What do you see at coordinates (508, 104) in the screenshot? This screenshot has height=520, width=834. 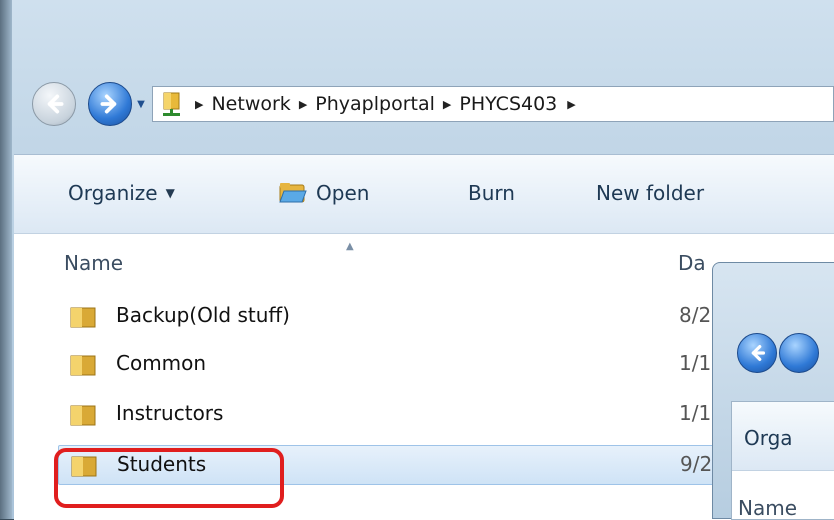 I see `breadcrumb-phycs403: PHYCS403` at bounding box center [508, 104].